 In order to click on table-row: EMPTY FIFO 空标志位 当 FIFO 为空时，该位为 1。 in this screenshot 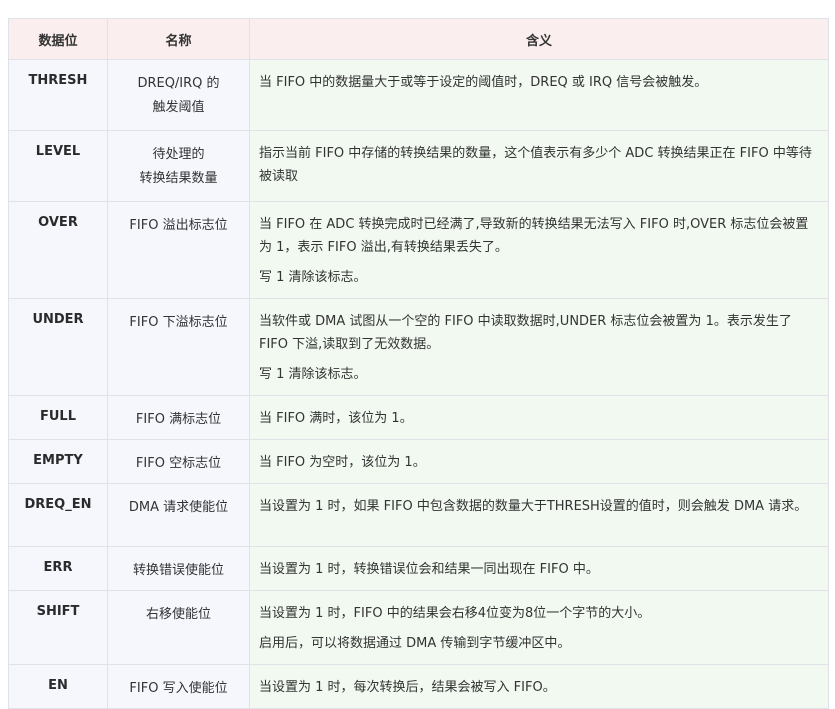, I will do `click(418, 461)`.